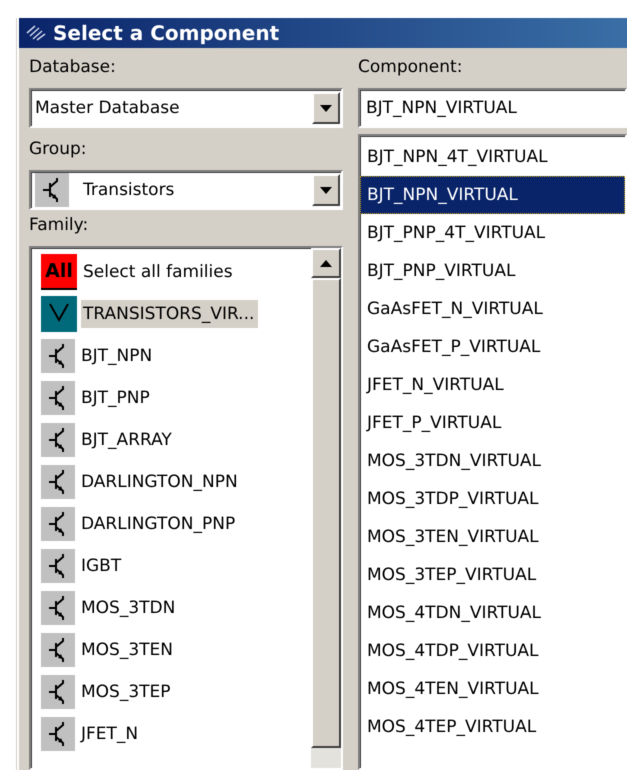 The width and height of the screenshot is (627, 770). Describe the element at coordinates (492, 499) in the screenshot. I see `component-item: MOS_3TDP_VIRTUAL` at that location.